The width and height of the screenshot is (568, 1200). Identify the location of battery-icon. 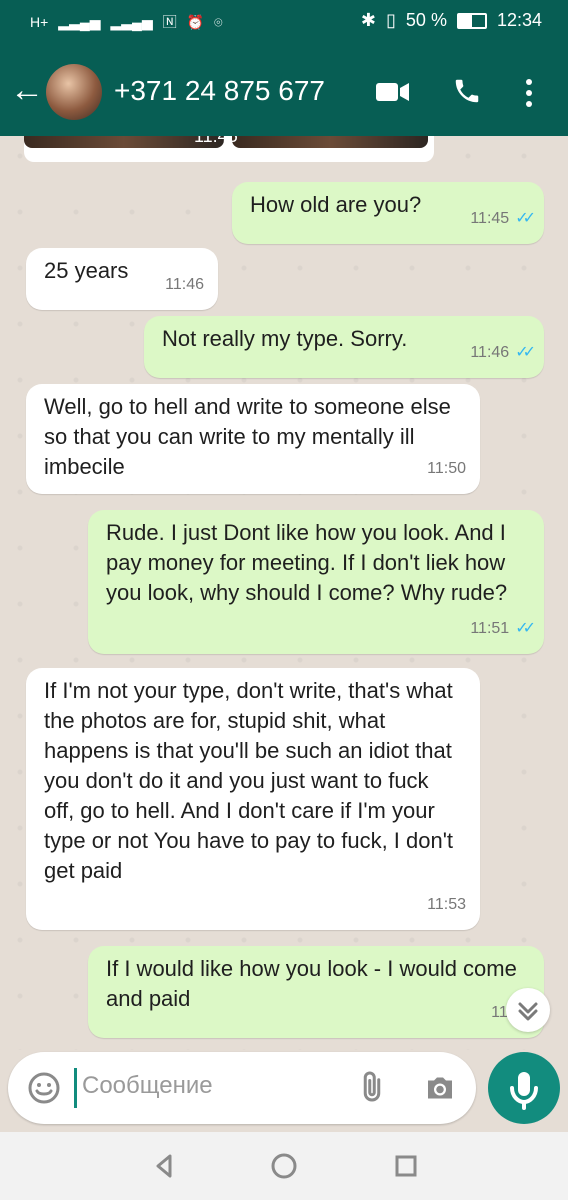
(471, 20).